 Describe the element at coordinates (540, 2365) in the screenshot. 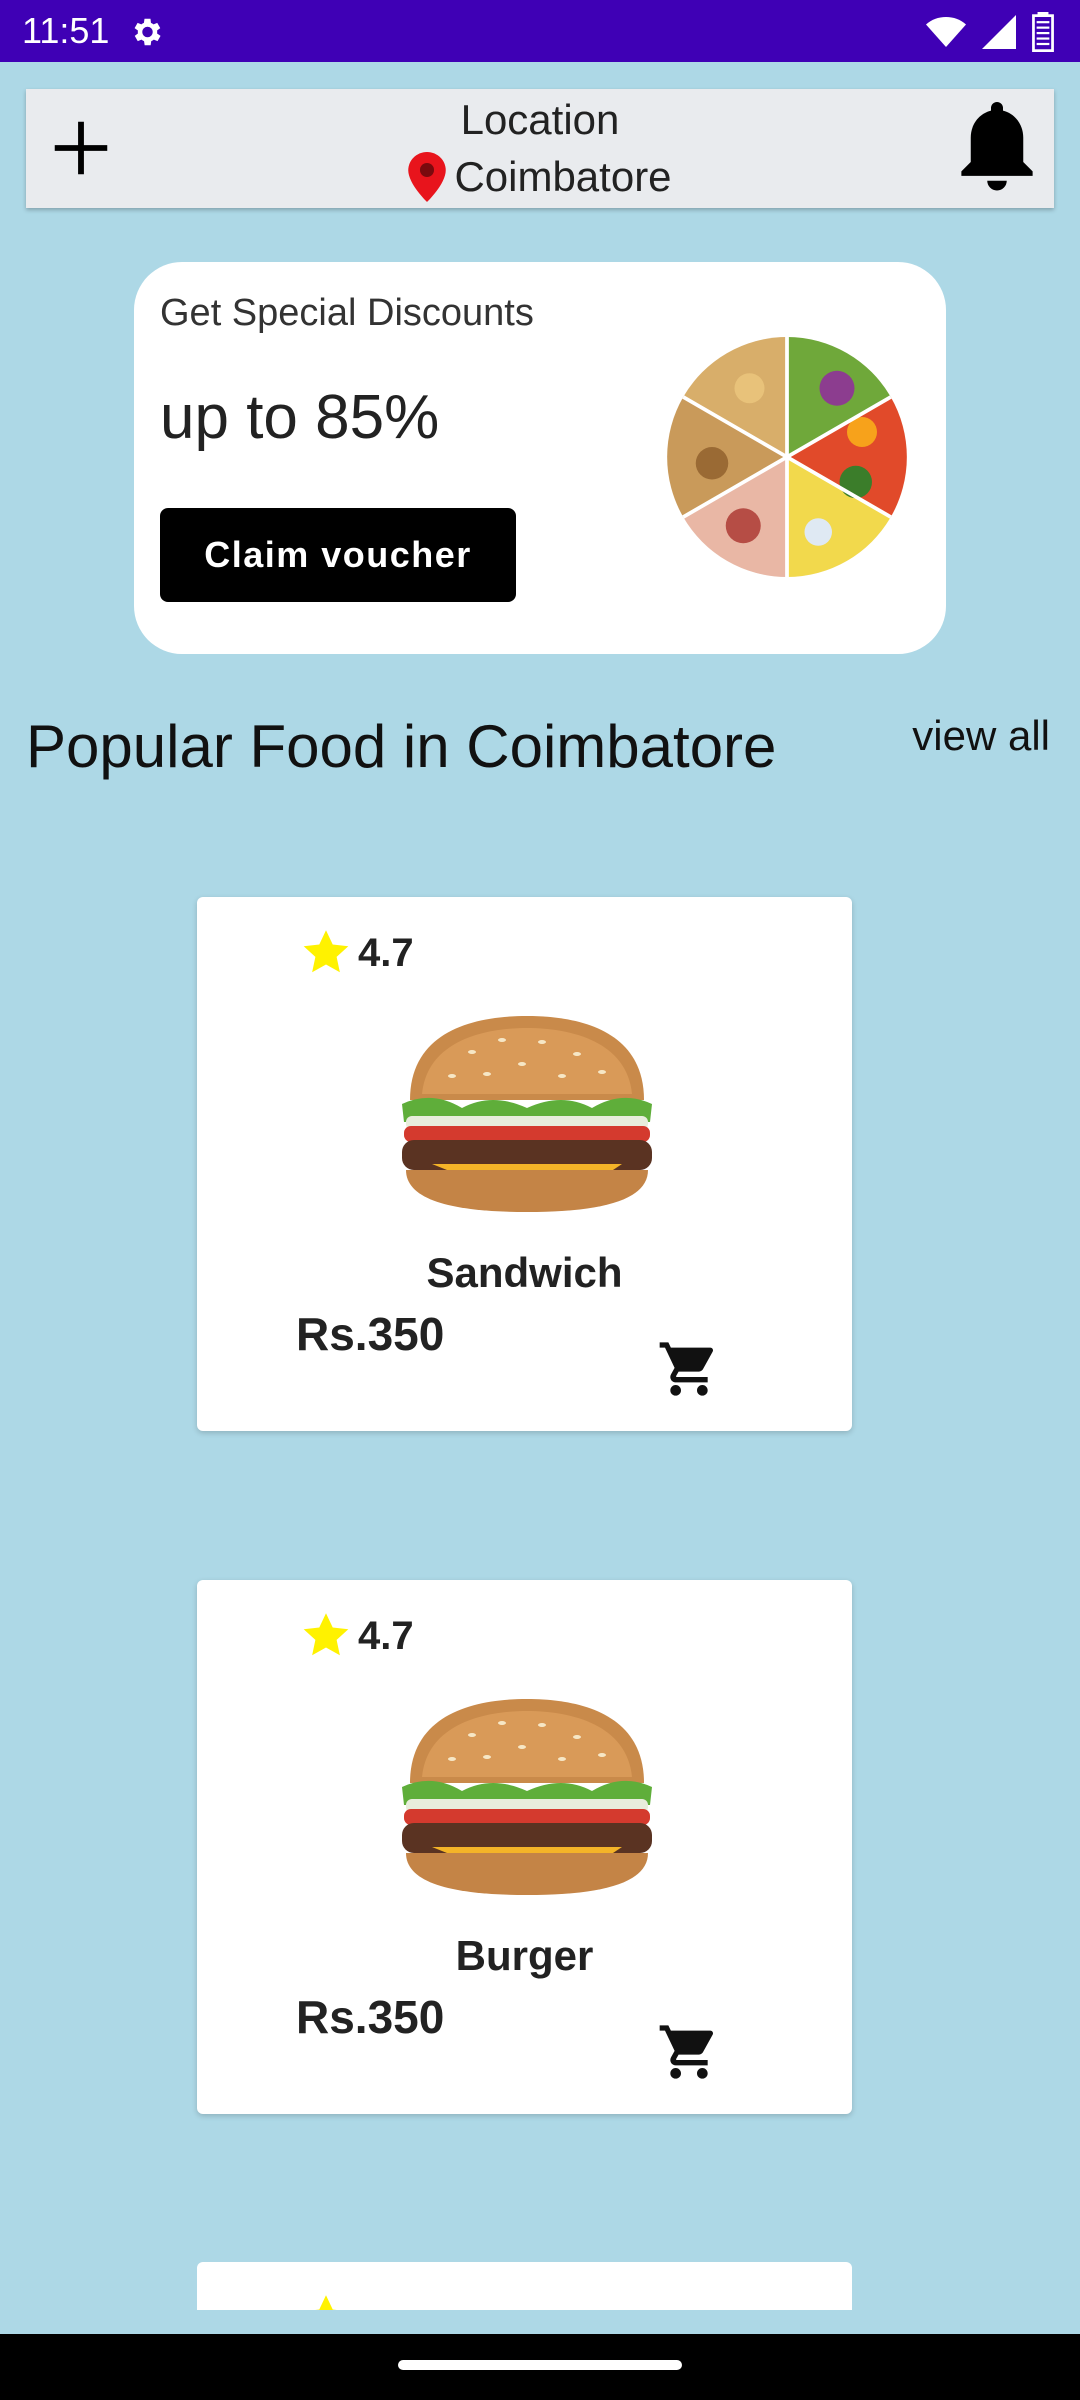

I see `home-indicator` at that location.